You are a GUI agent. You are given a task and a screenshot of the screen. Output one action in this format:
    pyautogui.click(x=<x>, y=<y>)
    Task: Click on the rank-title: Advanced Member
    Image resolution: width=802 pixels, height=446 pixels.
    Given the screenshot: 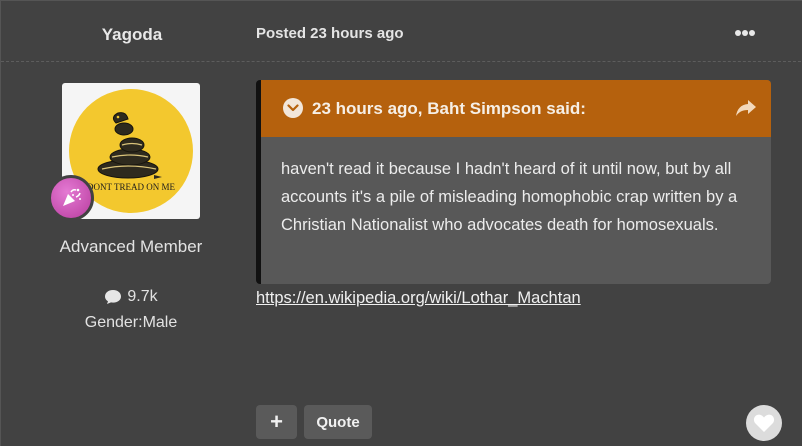 What is the action you would take?
    pyautogui.click(x=131, y=246)
    